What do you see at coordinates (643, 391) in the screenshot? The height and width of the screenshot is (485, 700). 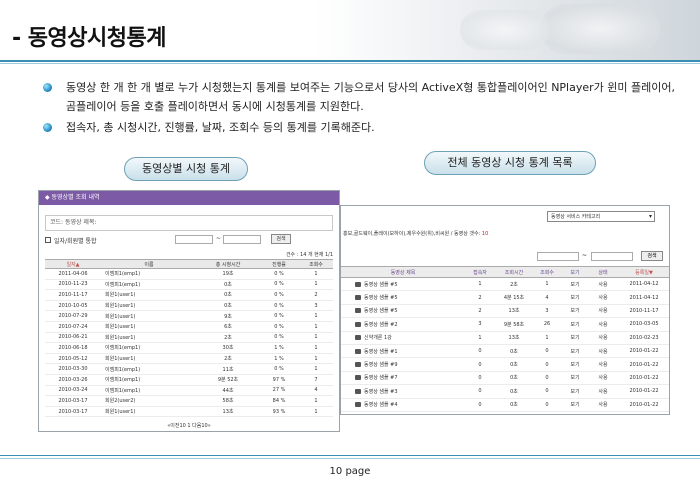 I see `table-cell: 2010-01-22` at bounding box center [643, 391].